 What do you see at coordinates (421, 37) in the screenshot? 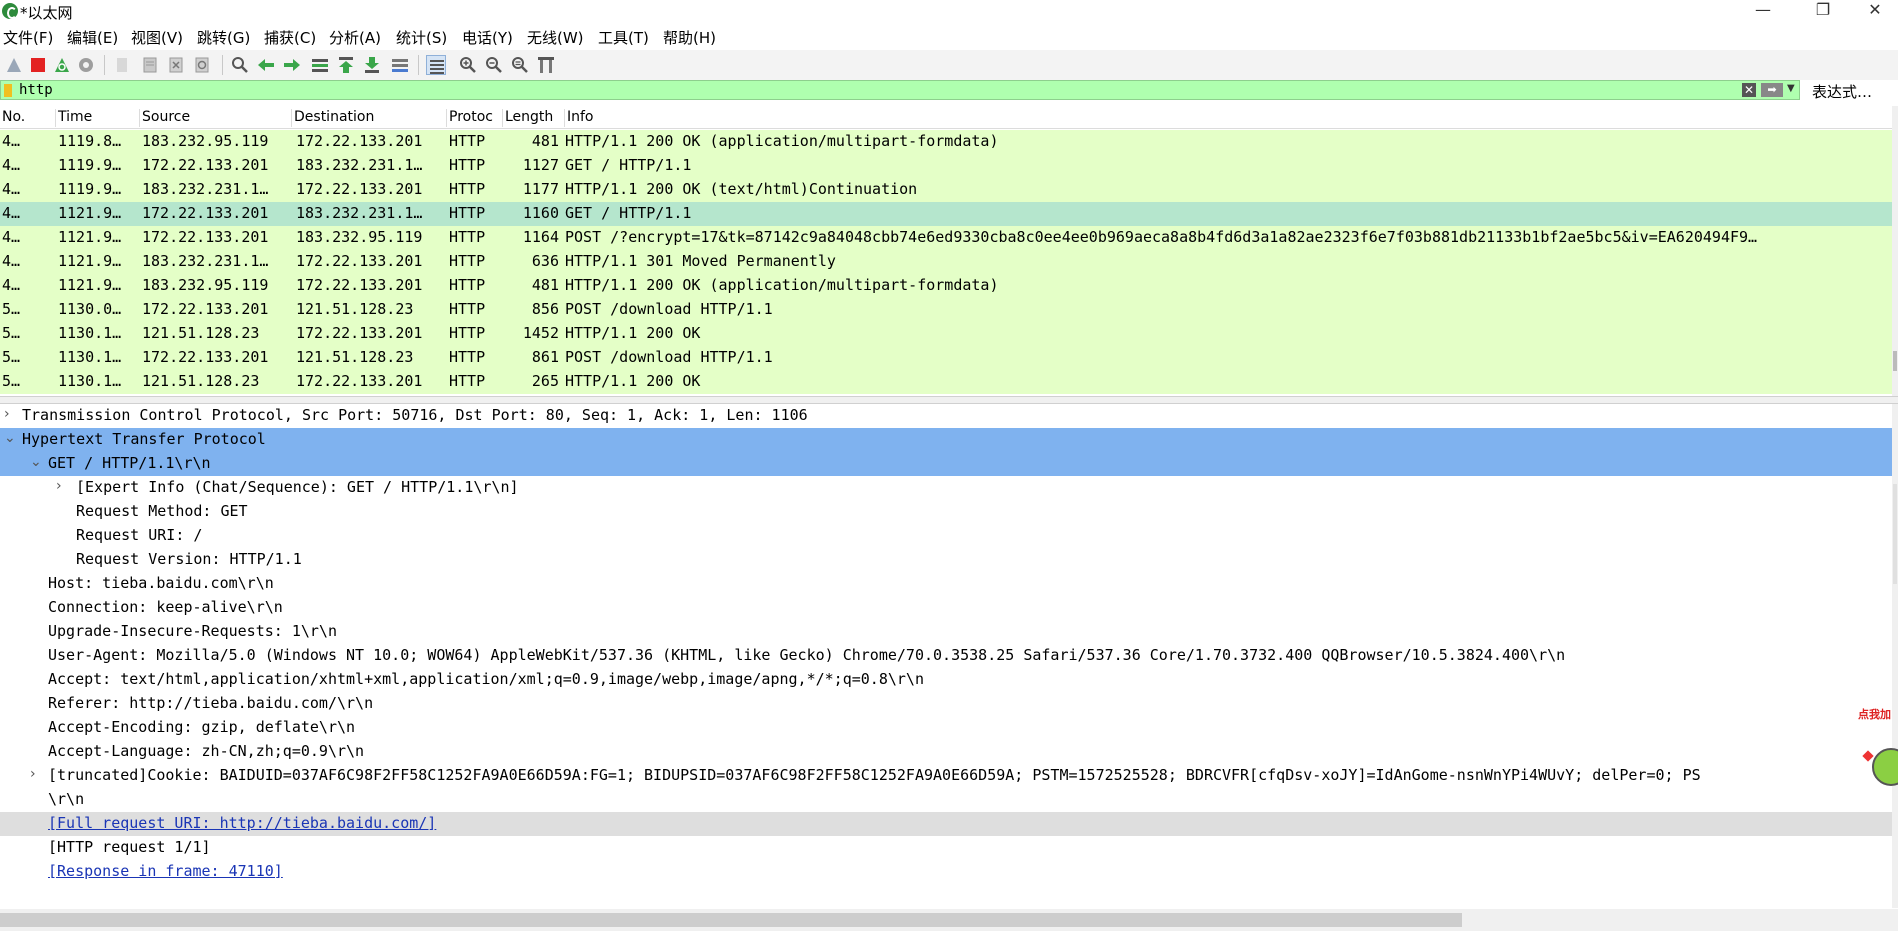
I see `menu-statistics: 统计(S)` at bounding box center [421, 37].